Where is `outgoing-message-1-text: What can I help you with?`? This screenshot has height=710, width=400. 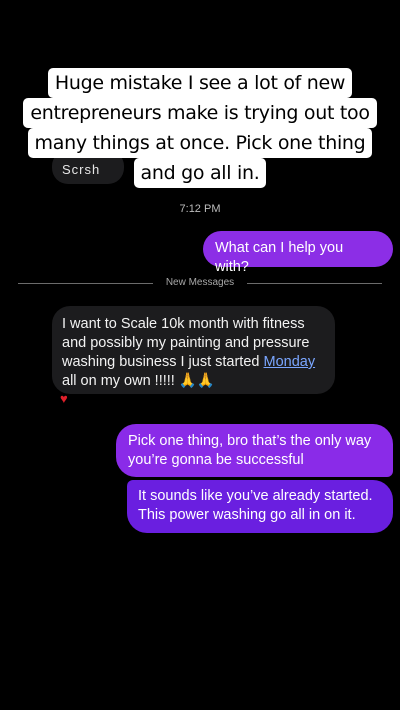 outgoing-message-1-text: What can I help you with? is located at coordinates (279, 257).